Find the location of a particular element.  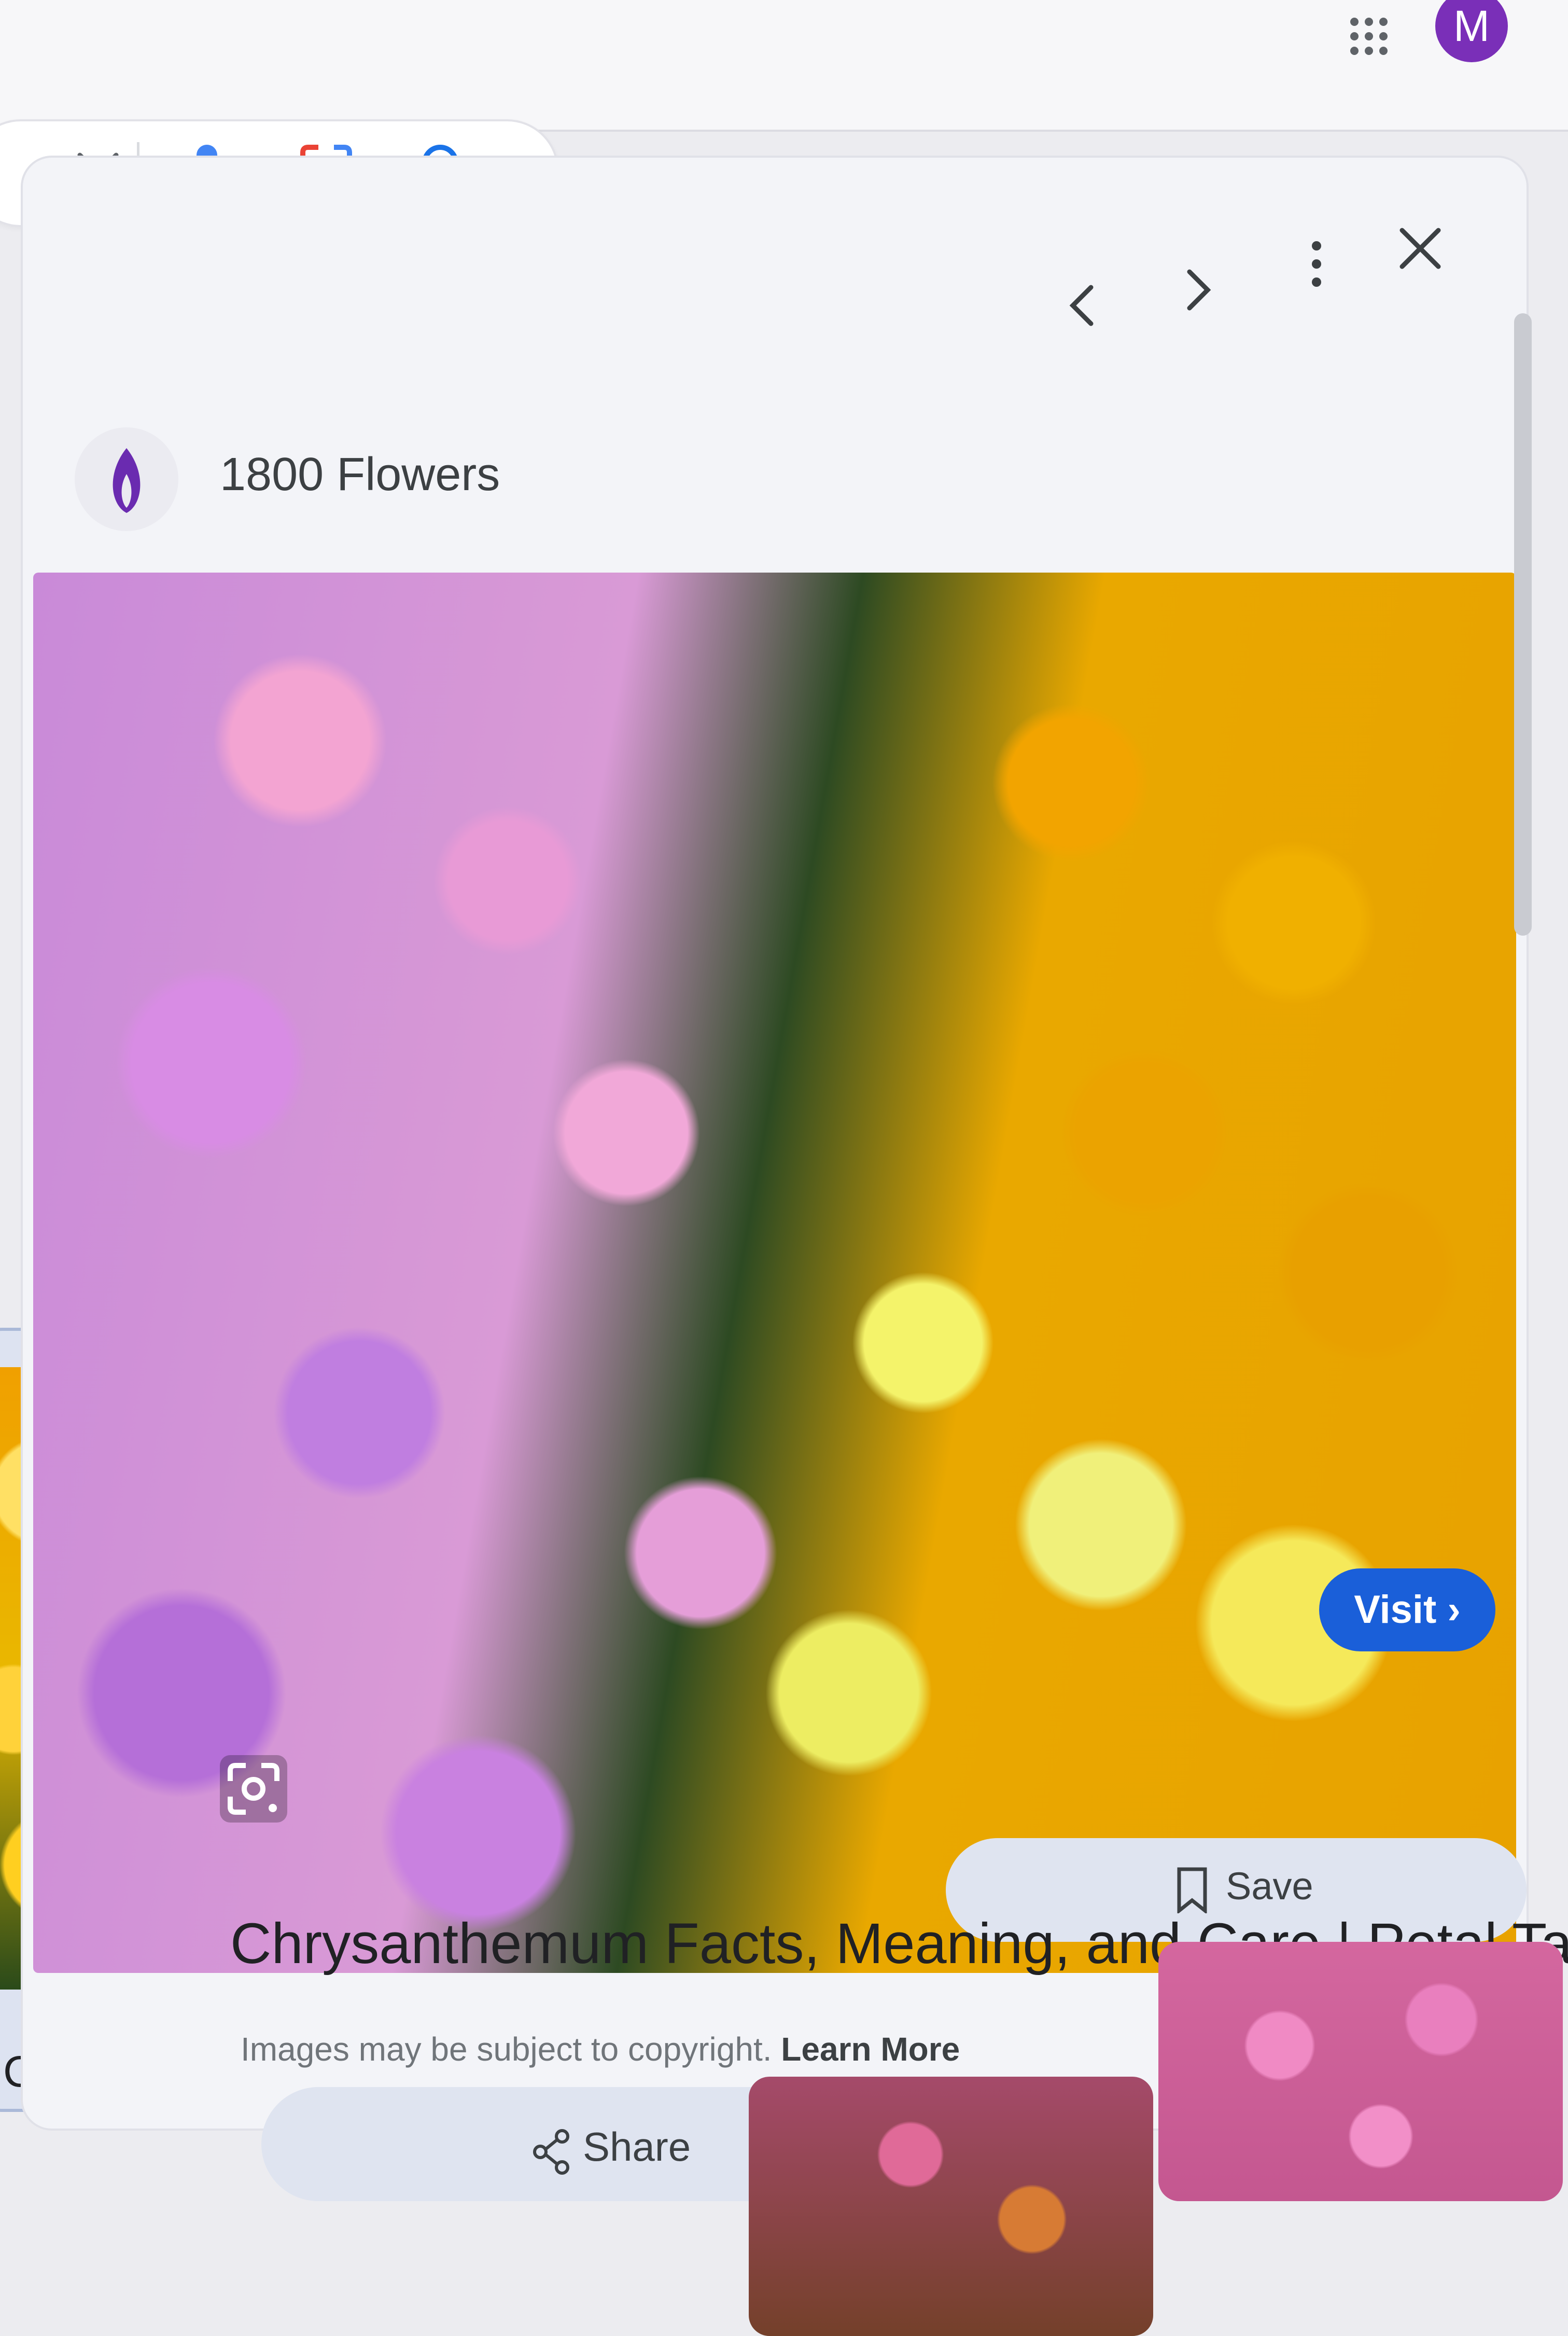

more-vert-icon is located at coordinates (1316, 264).